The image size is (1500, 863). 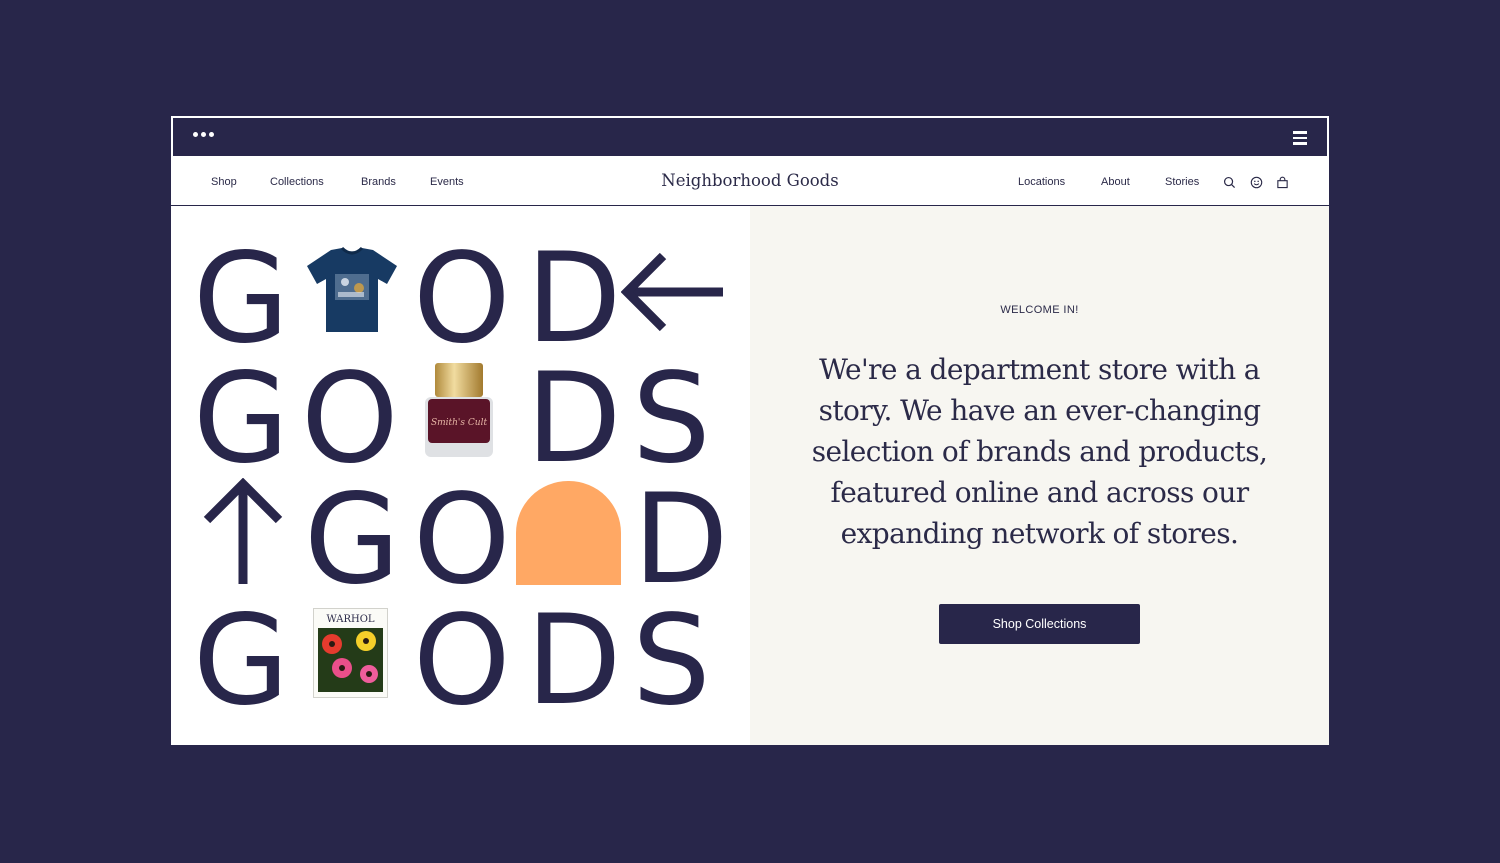 I want to click on t-shirt-image, so click(x=352, y=289).